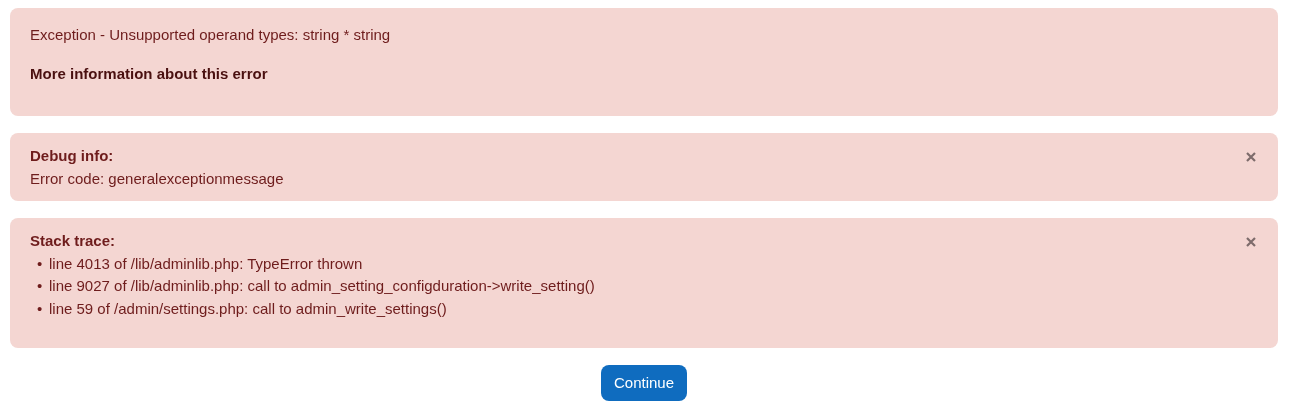 This screenshot has height=411, width=1290. Describe the element at coordinates (322, 286) in the screenshot. I see `stack-trace-line: line 9027 of /lib/adminlib.php: call to admin_setting_configduration->write_setting()` at that location.